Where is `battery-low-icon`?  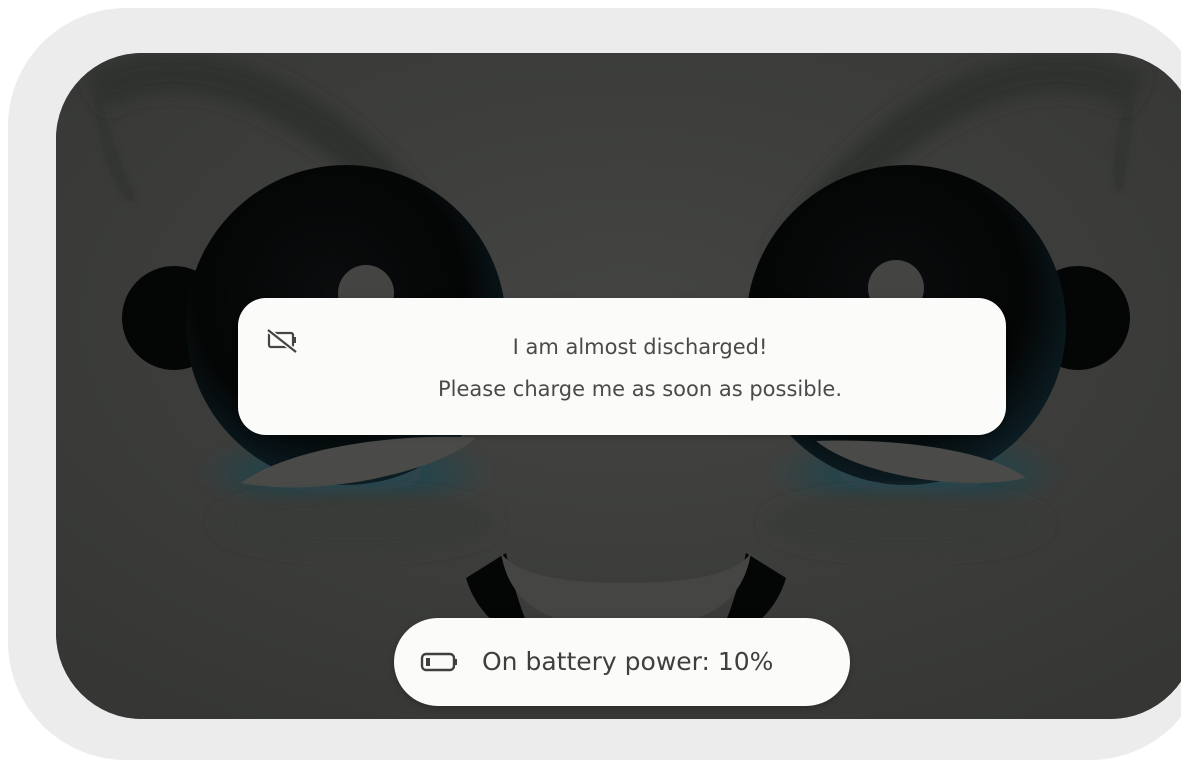 battery-low-icon is located at coordinates (438, 662).